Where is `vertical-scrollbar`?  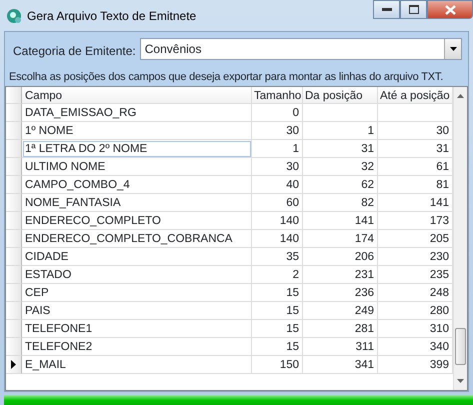 vertical-scrollbar is located at coordinates (460, 238).